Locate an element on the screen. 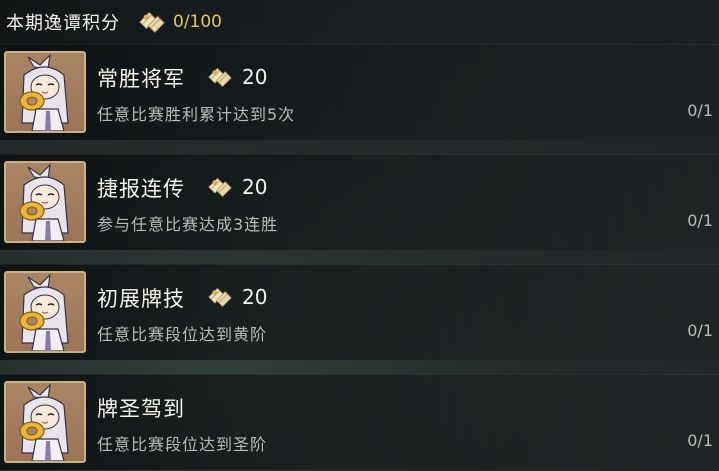 Image resolution: width=719 pixels, height=471 pixels. points-score: 0/100 is located at coordinates (197, 22).